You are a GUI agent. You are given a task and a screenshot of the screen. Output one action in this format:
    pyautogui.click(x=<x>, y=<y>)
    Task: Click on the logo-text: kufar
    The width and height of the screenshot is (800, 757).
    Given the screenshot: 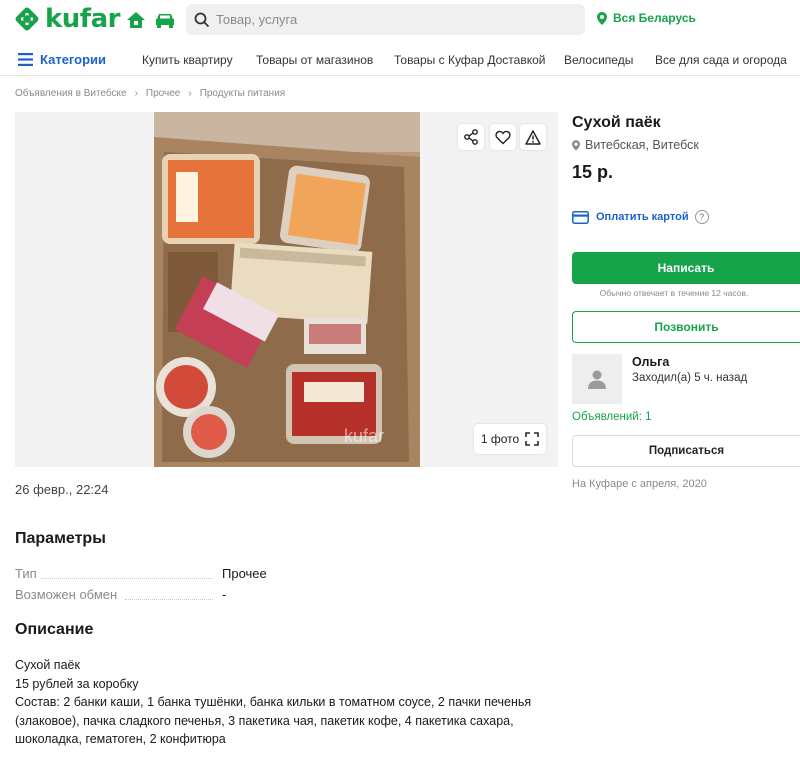 What is the action you would take?
    pyautogui.click(x=82, y=19)
    